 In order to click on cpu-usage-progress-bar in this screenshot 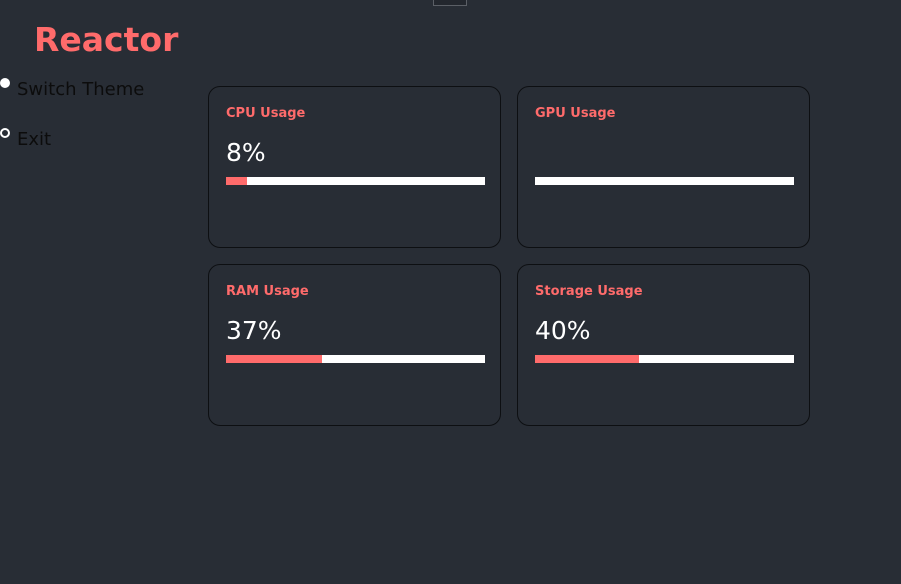, I will do `click(355, 181)`.